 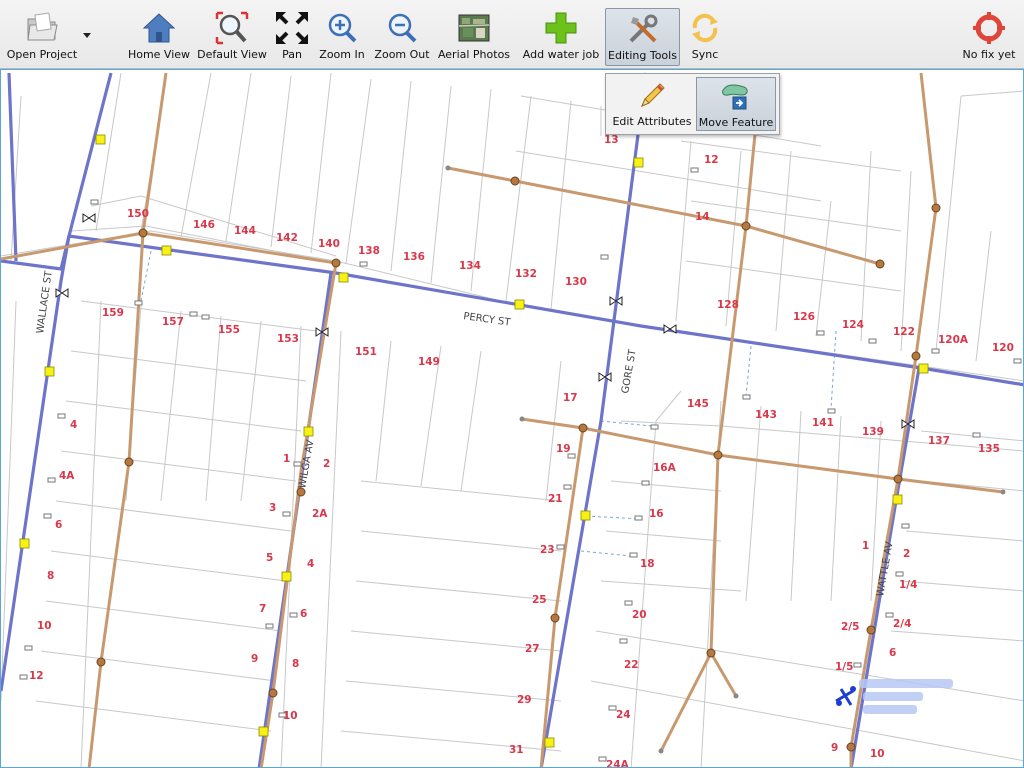 I want to click on zoom-out-button: Zoom Out, so click(x=402, y=37).